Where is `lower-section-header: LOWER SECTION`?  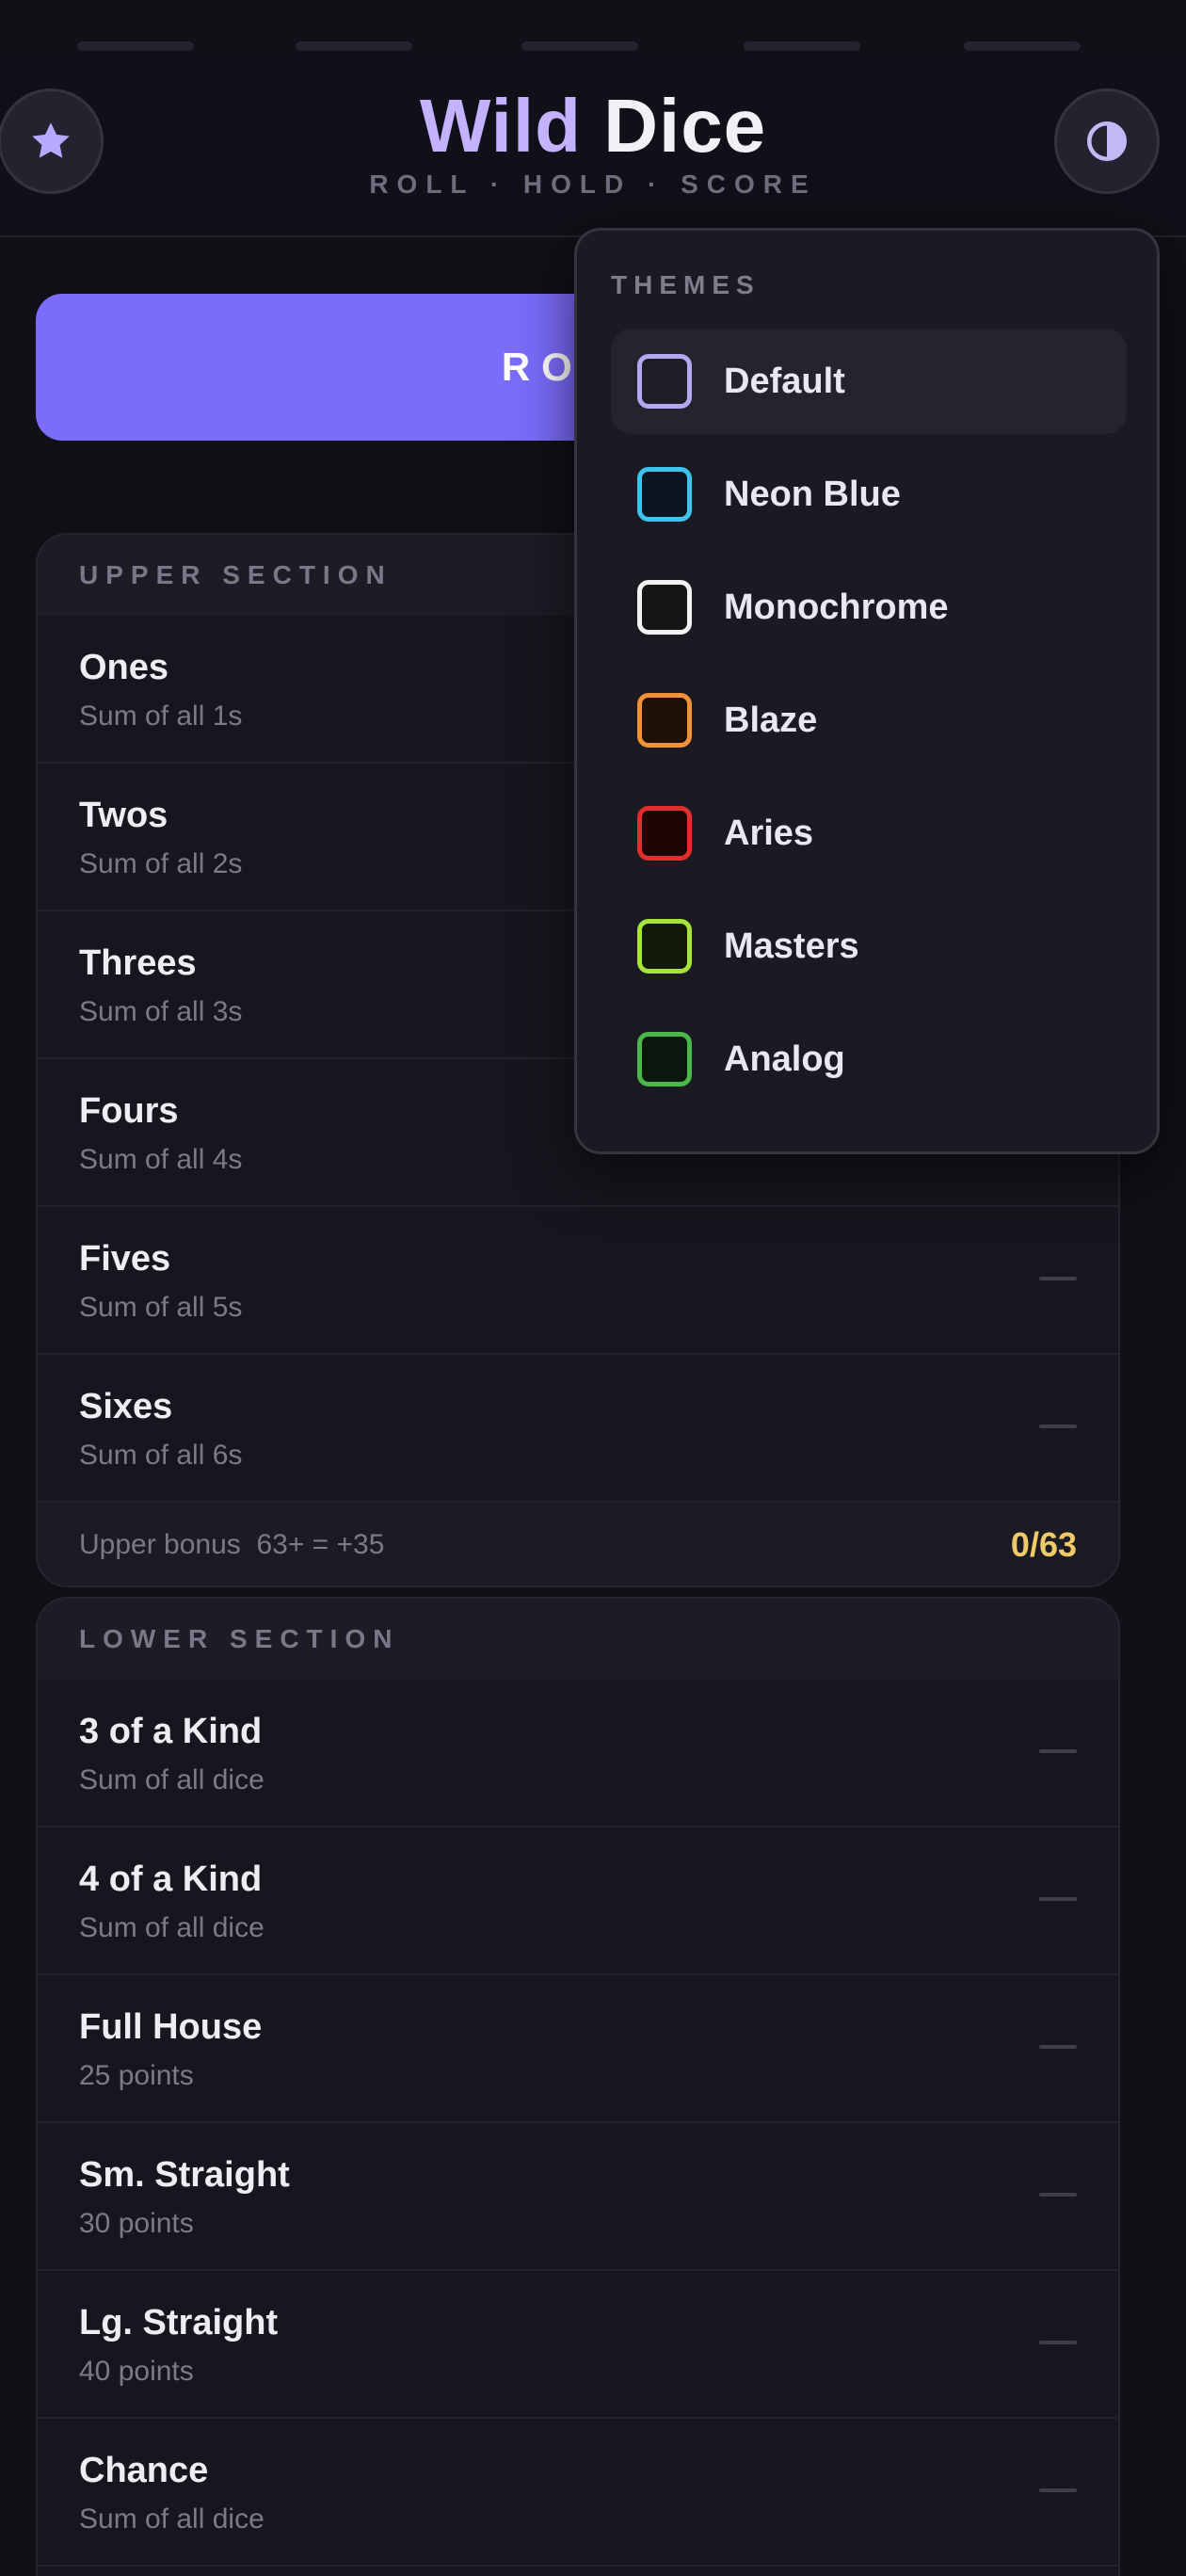 lower-section-header: LOWER SECTION is located at coordinates (578, 1639).